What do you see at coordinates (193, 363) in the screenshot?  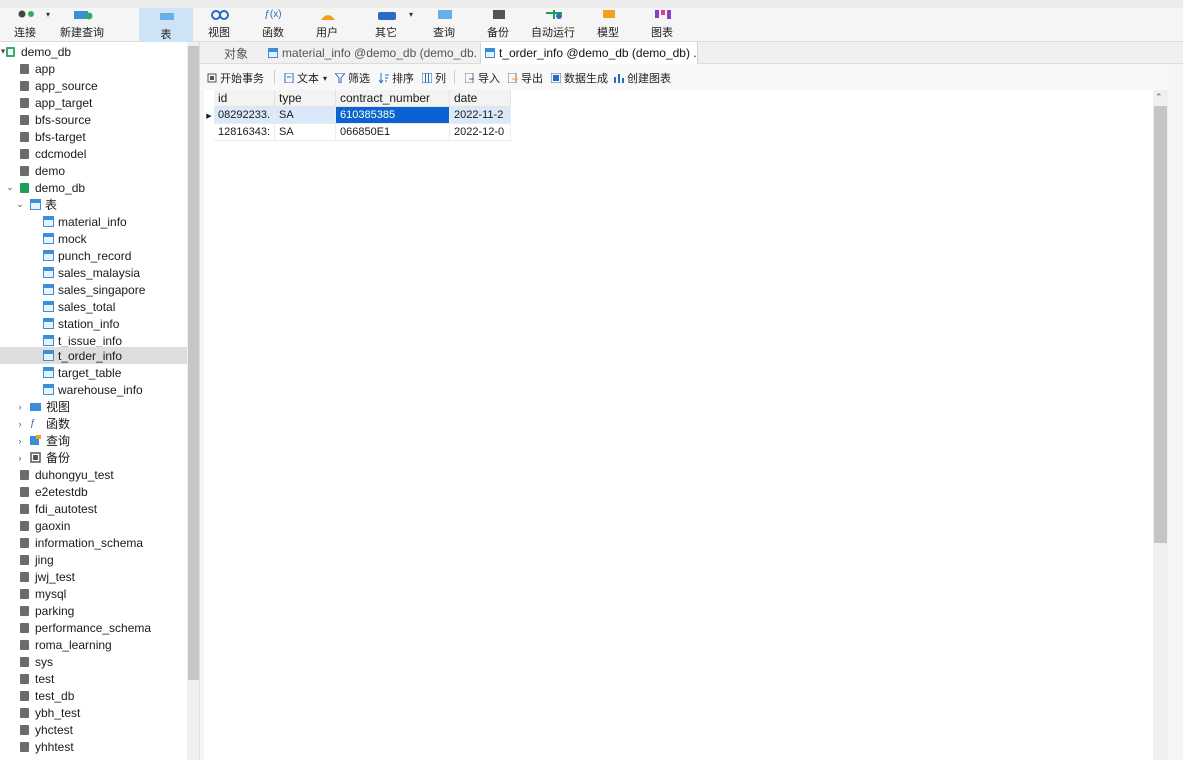 I see `sidebar-scrollbar-thumb` at bounding box center [193, 363].